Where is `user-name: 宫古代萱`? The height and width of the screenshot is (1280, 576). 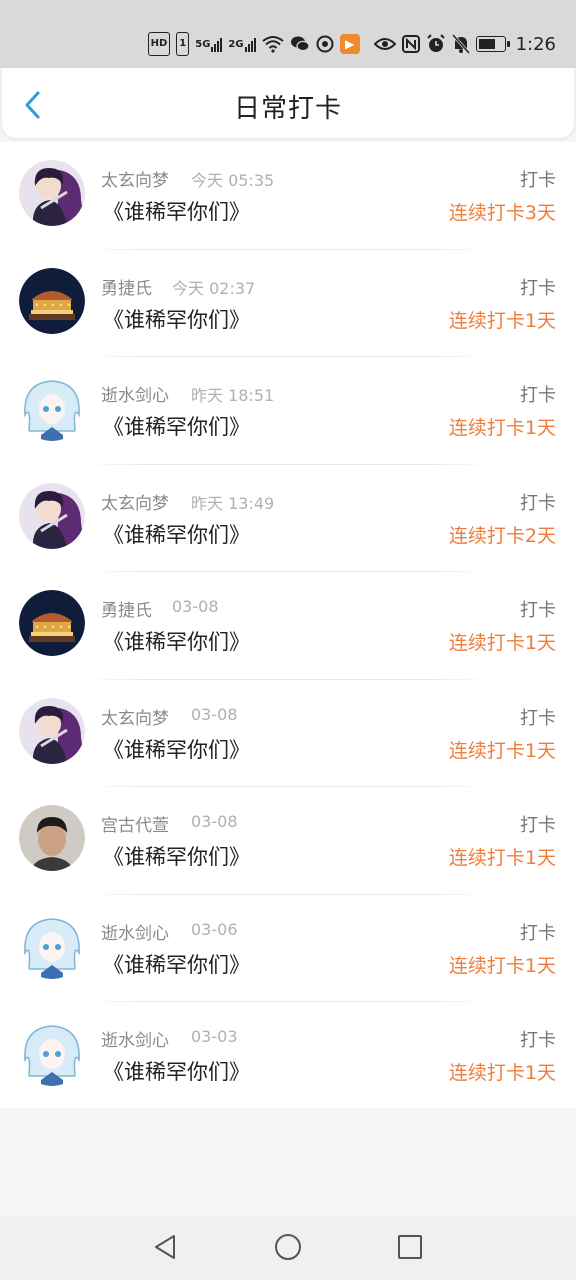 user-name: 宫古代萱 is located at coordinates (135, 823).